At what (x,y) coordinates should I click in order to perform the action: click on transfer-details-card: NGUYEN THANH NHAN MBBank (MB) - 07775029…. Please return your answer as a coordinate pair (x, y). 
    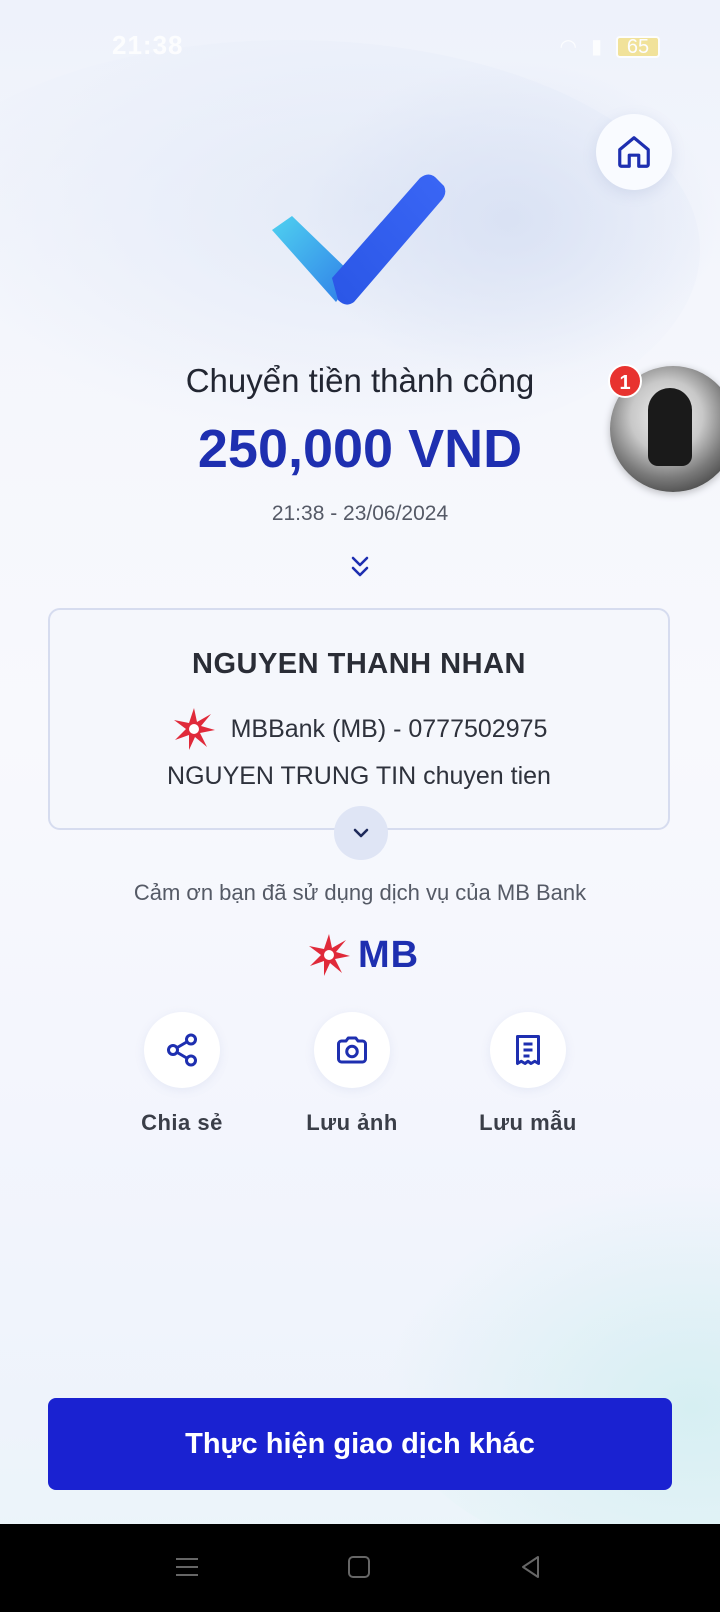
    Looking at the image, I should click on (359, 719).